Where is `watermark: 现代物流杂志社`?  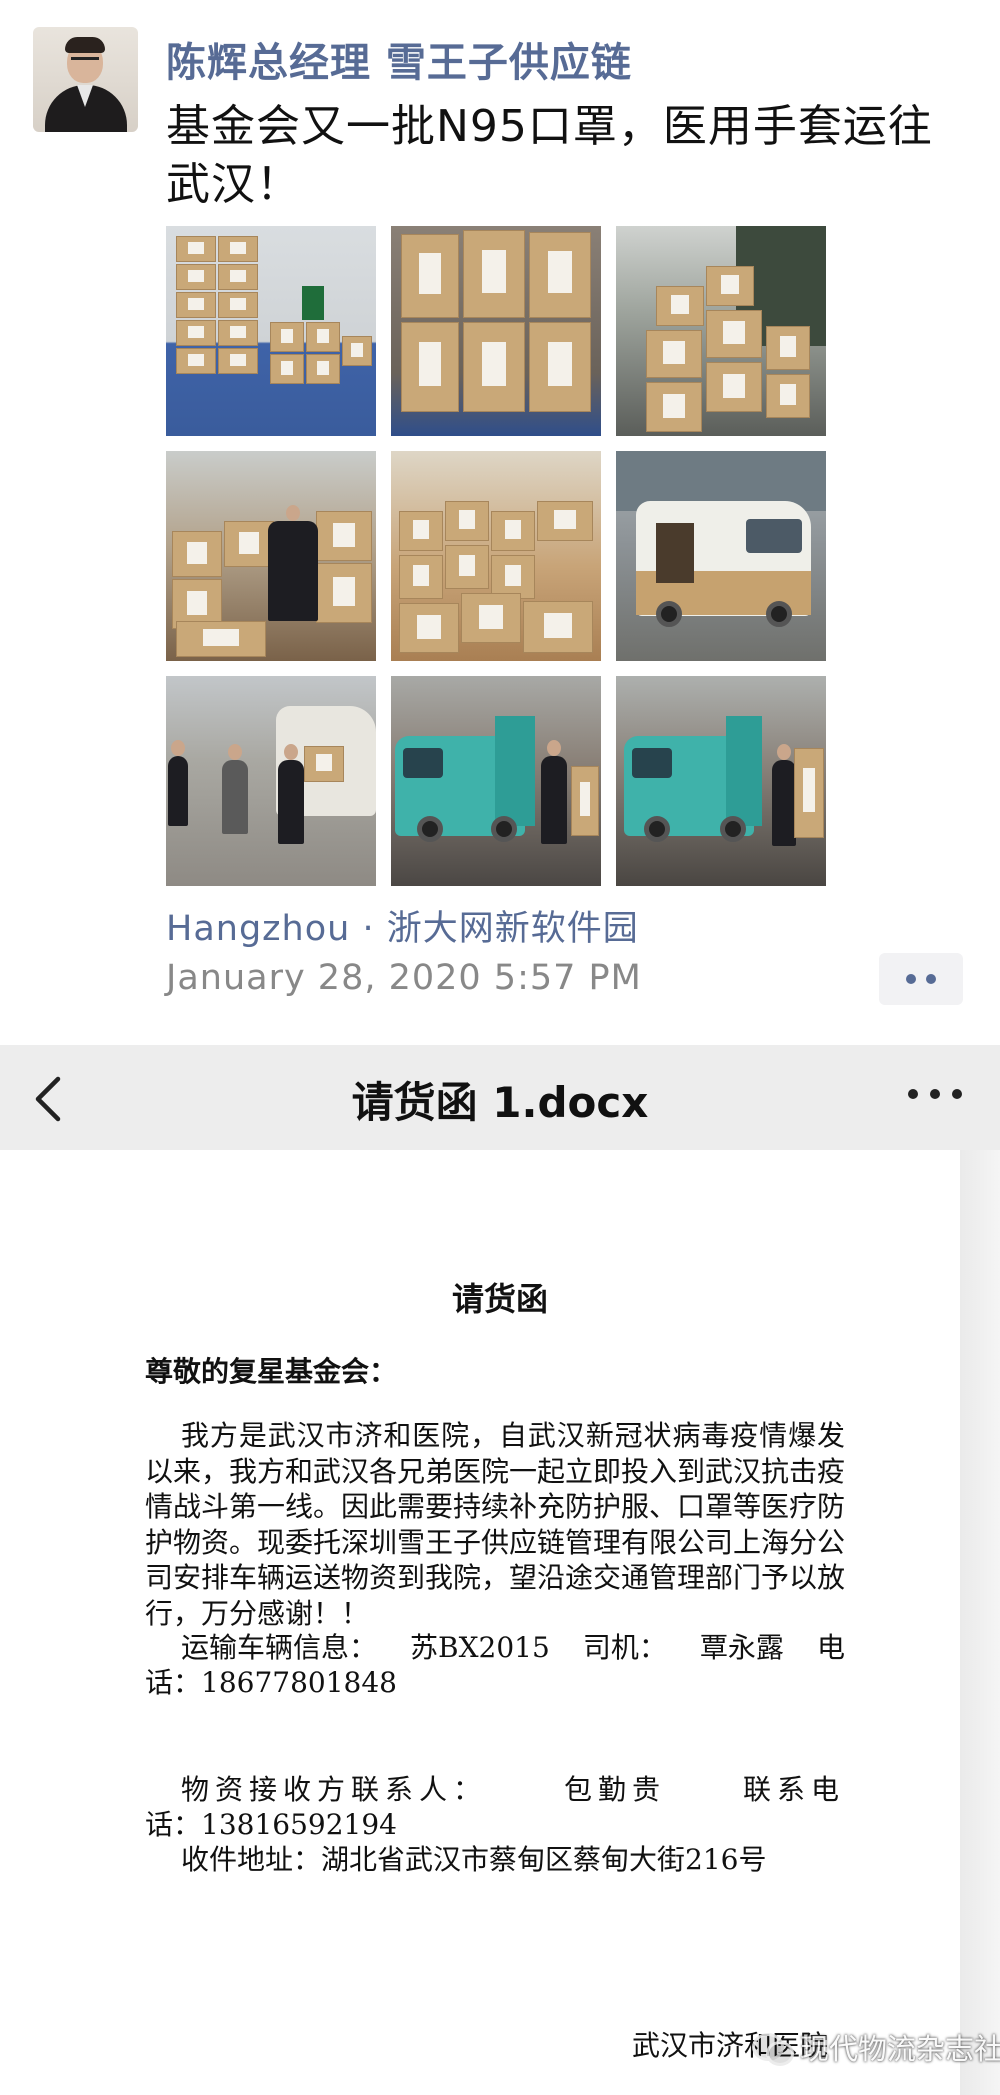 watermark: 现代物流杂志社 is located at coordinates (876, 2047).